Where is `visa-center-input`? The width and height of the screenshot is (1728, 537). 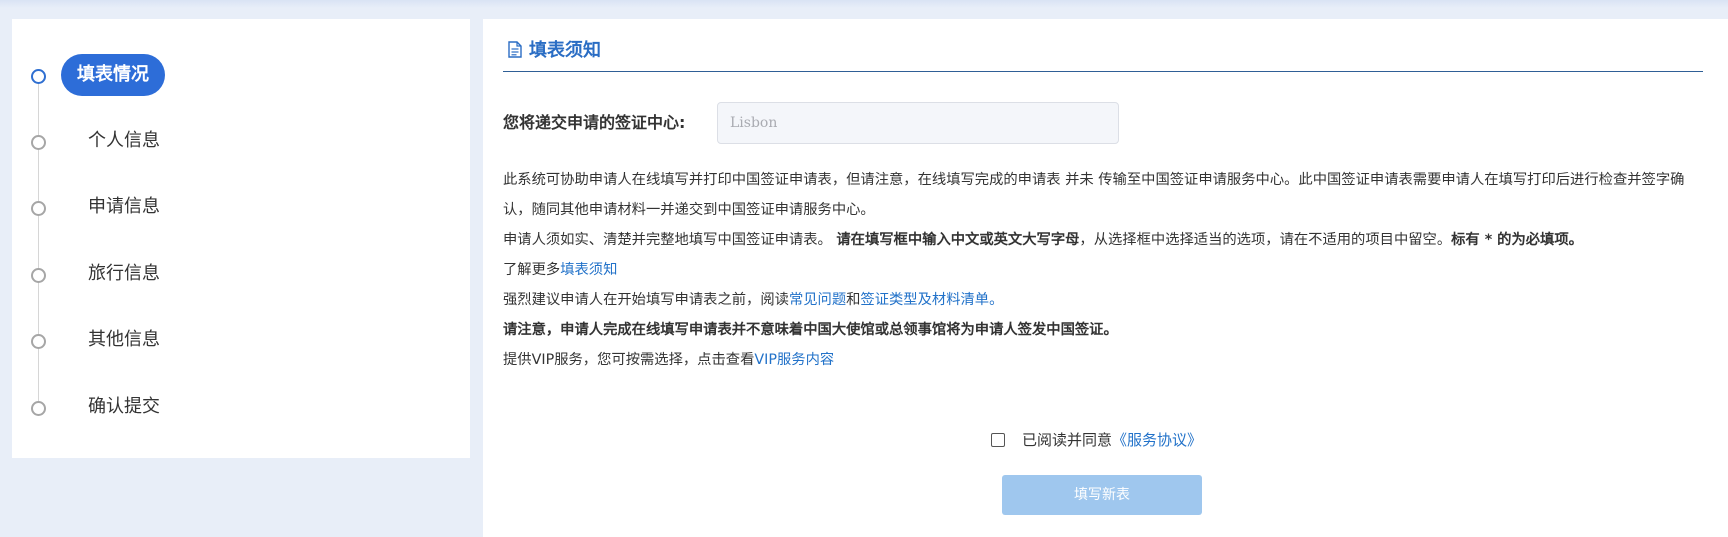
visa-center-input is located at coordinates (918, 123).